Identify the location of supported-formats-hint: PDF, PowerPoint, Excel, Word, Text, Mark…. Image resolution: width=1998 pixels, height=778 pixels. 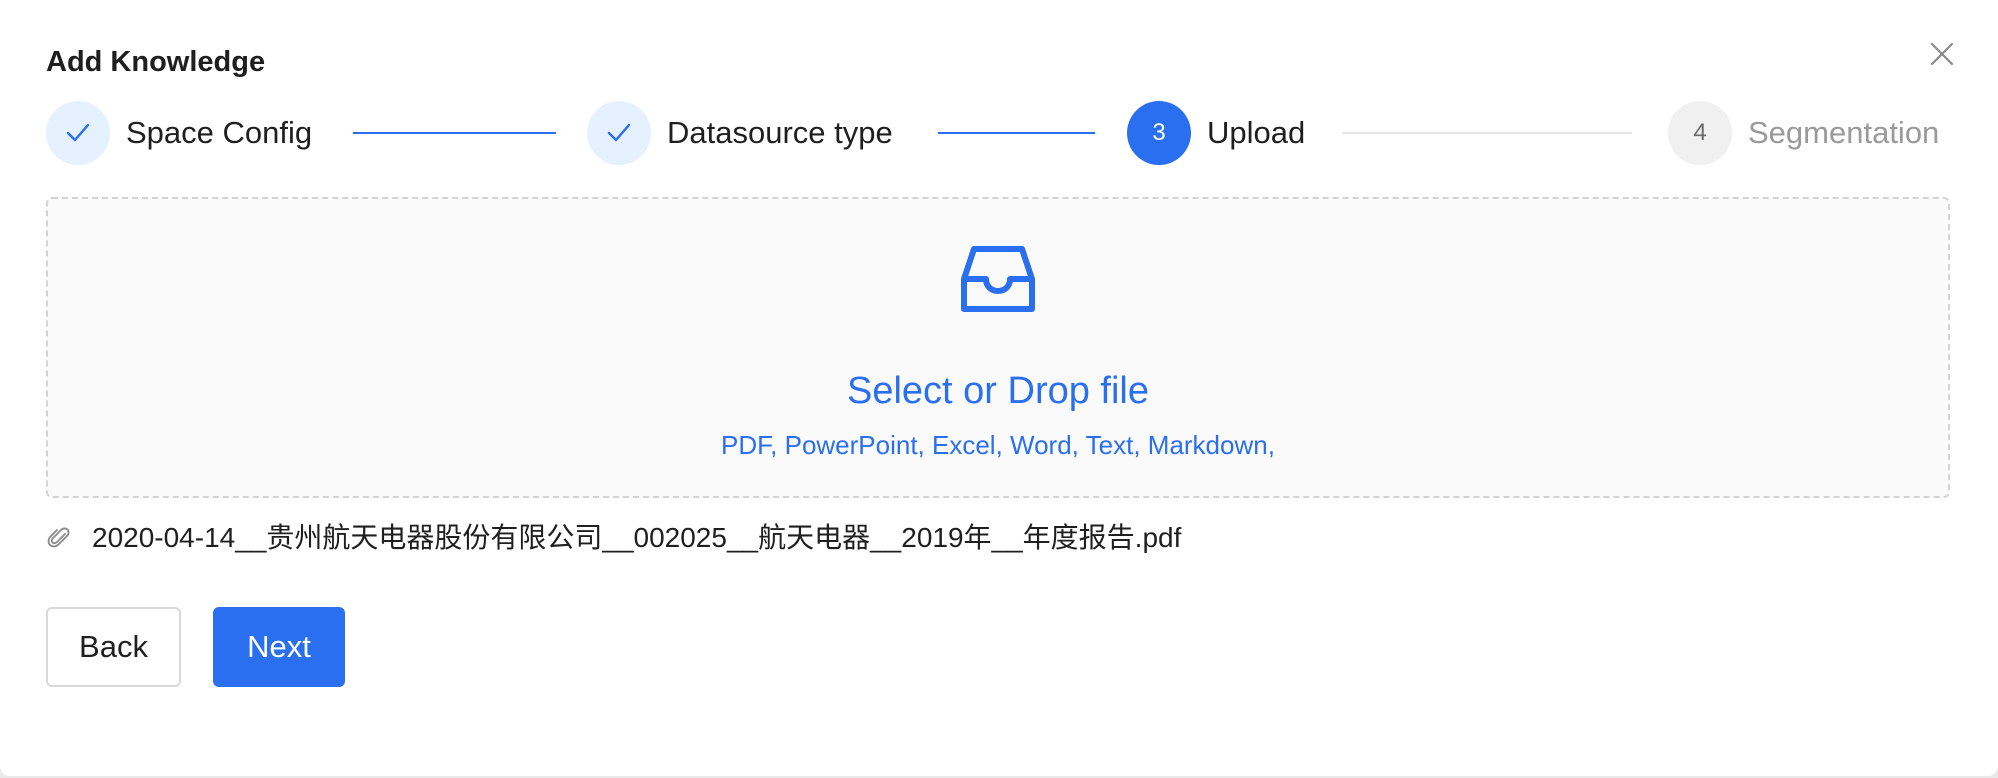
(998, 445).